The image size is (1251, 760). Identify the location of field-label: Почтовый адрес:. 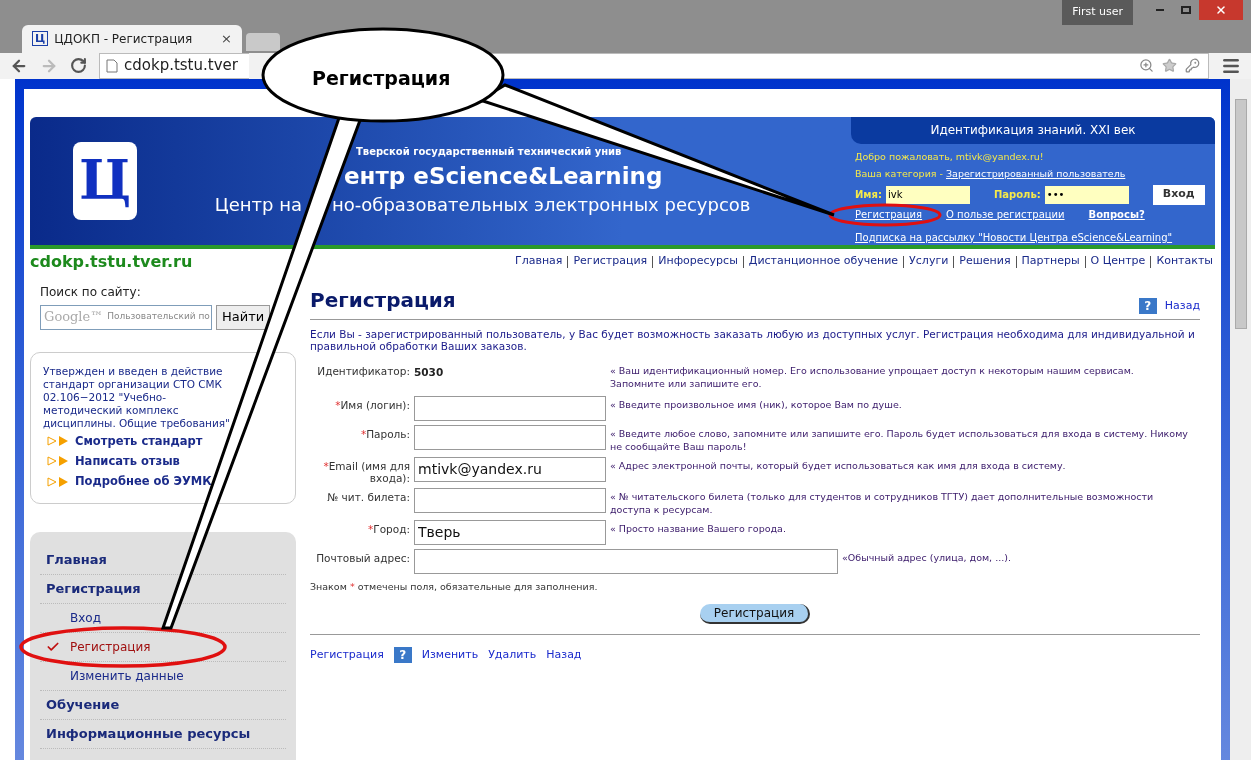
(363, 557).